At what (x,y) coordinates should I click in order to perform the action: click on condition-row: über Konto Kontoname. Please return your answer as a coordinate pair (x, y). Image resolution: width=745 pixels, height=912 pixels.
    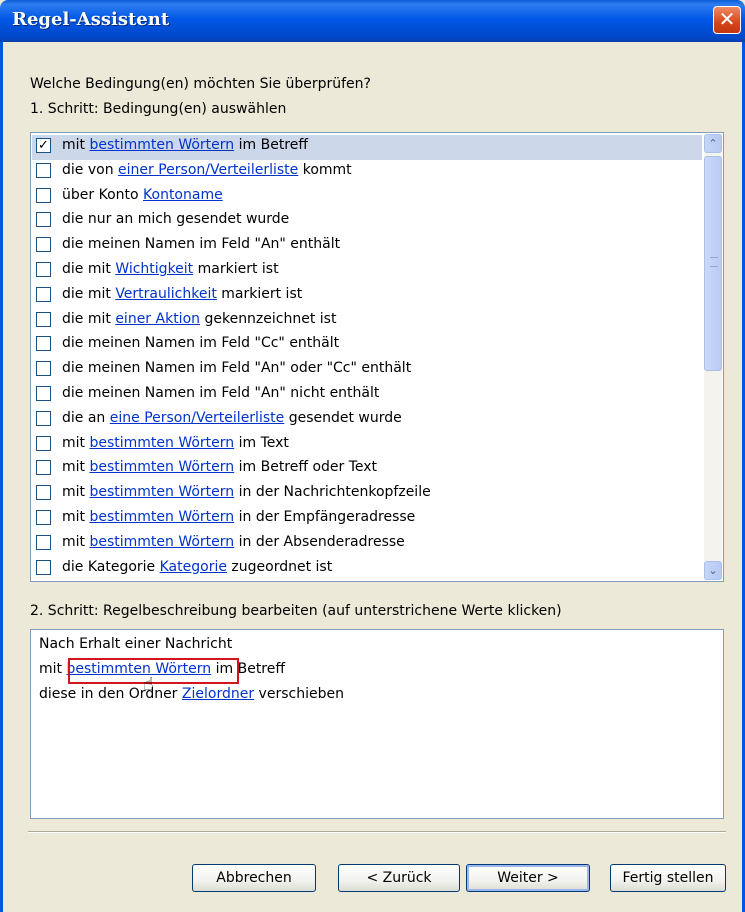
    Looking at the image, I should click on (367, 197).